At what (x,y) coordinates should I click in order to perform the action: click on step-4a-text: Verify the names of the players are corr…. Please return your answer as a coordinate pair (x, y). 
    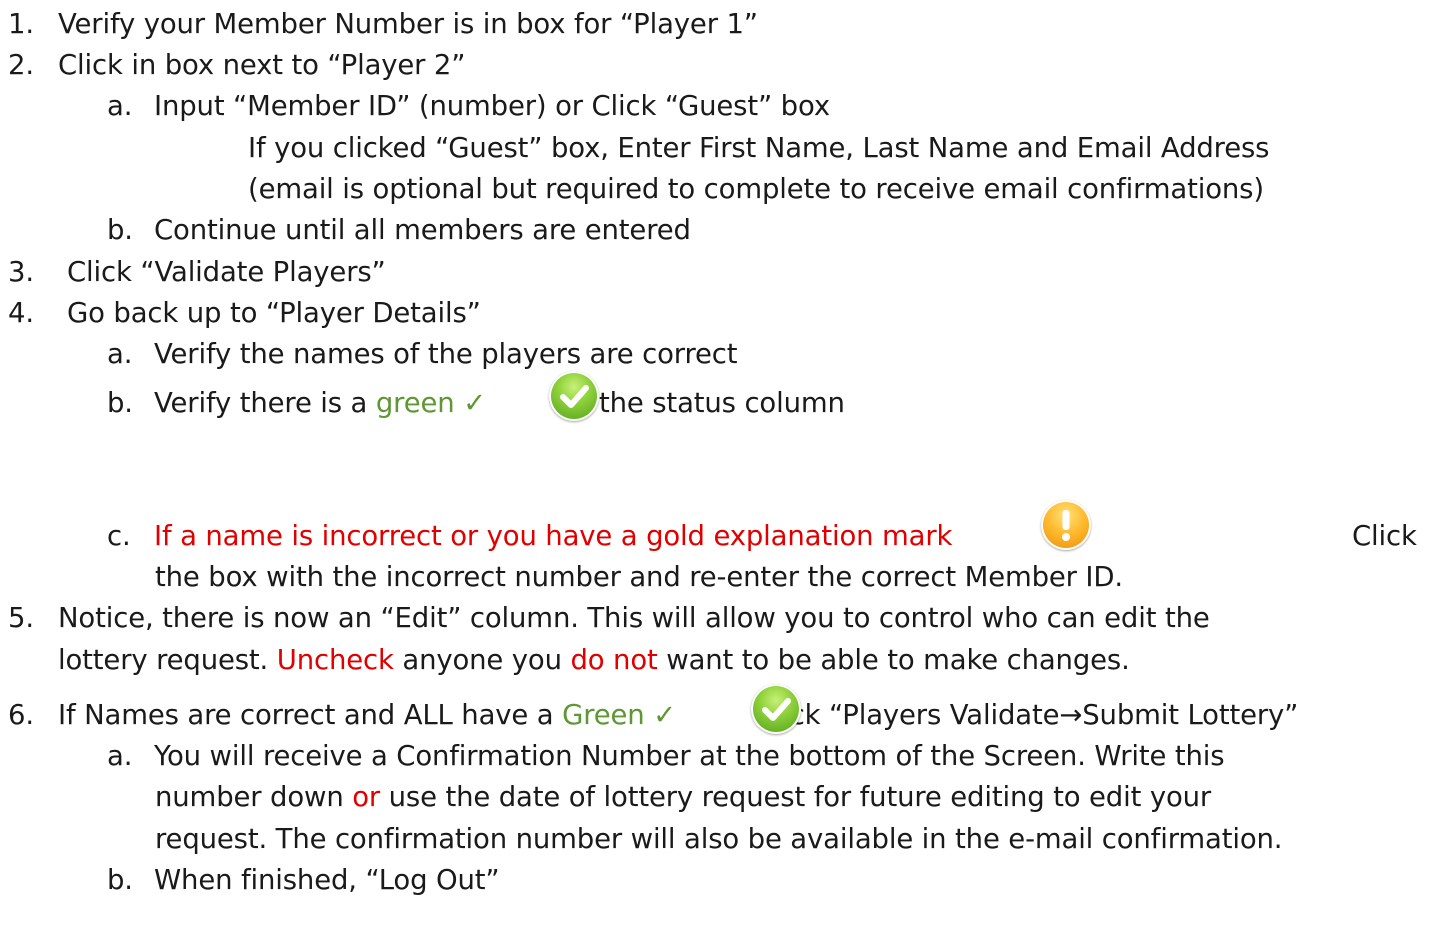
    Looking at the image, I should click on (446, 354).